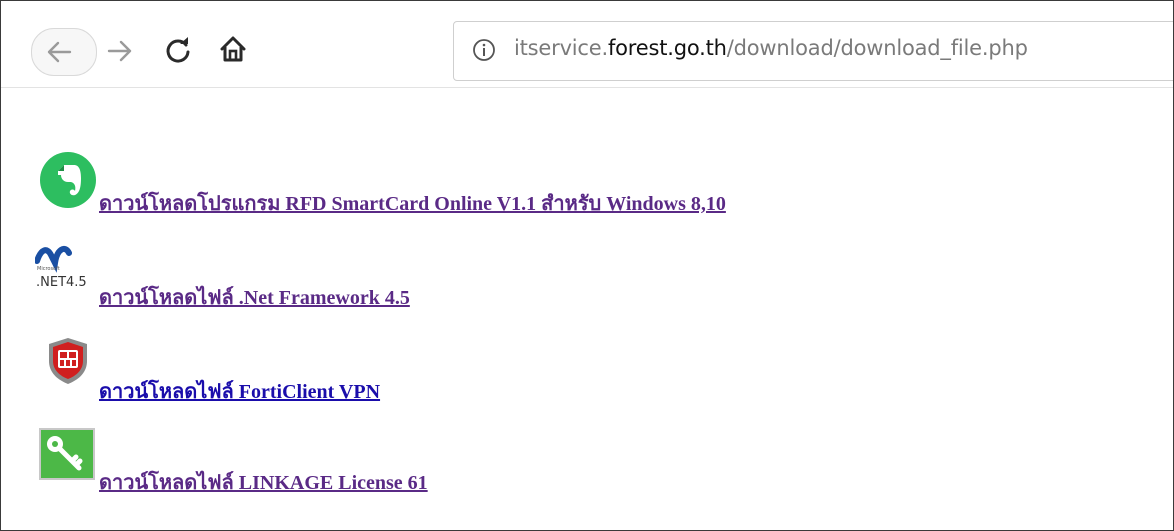  Describe the element at coordinates (233, 49) in the screenshot. I see `home-icon` at that location.